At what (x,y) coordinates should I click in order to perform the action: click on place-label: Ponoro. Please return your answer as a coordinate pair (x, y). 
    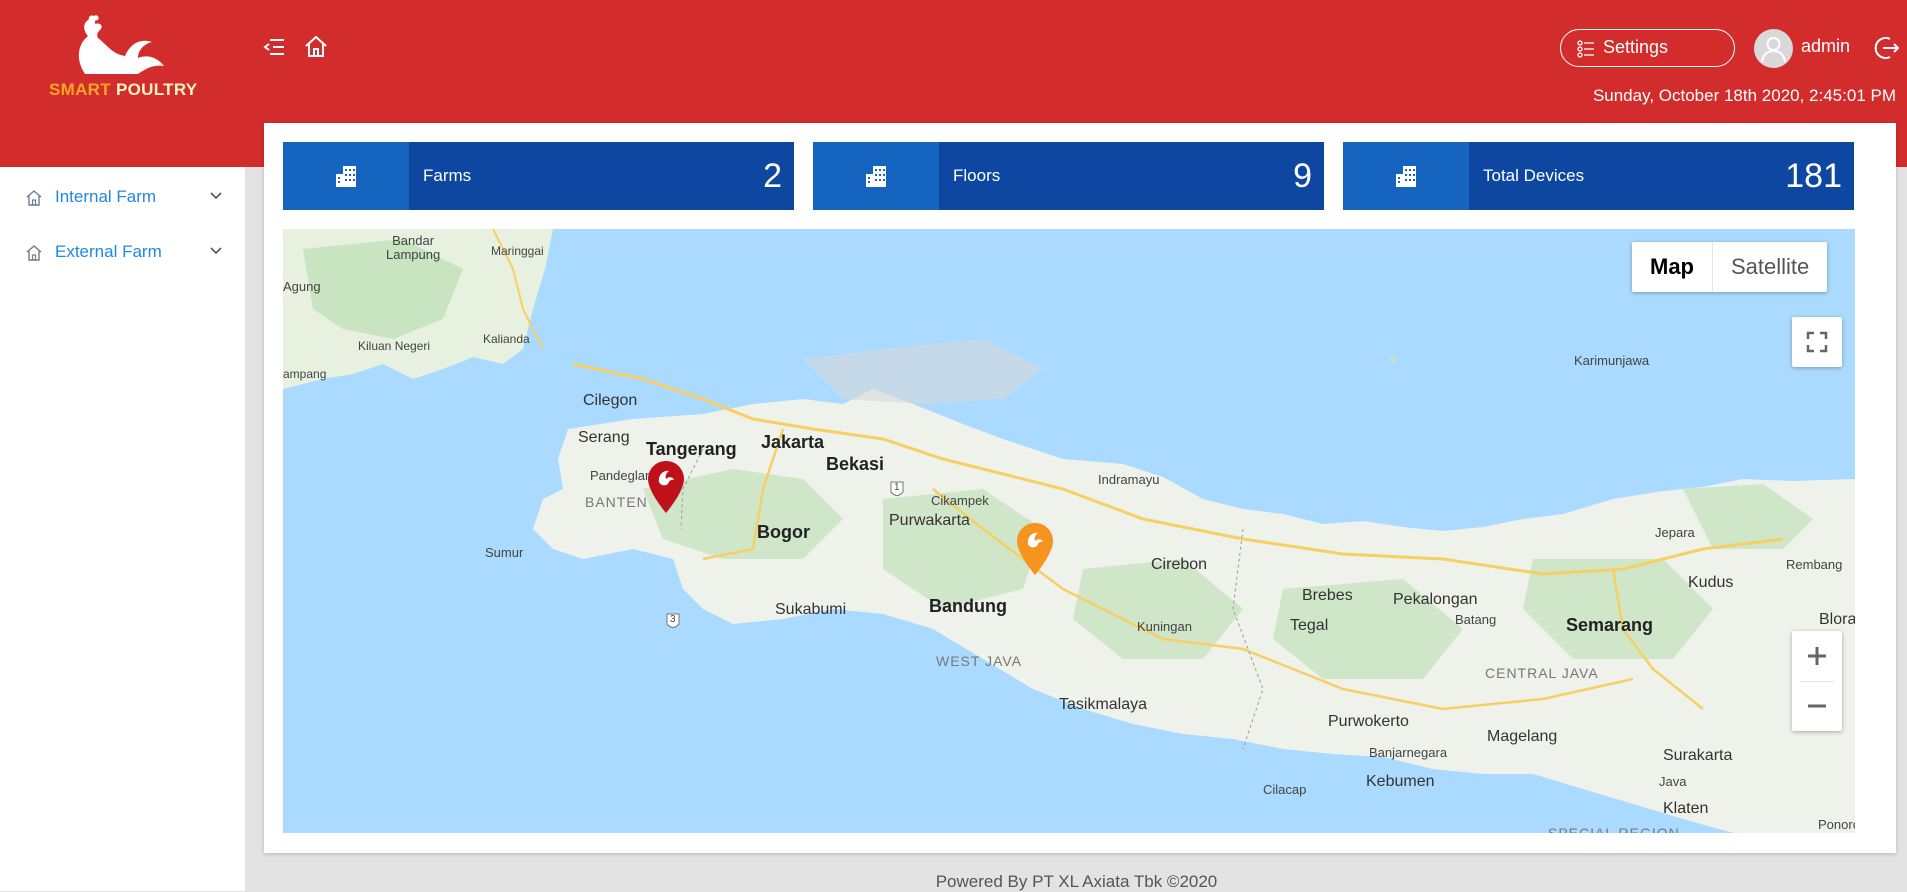
    Looking at the image, I should click on (1836, 824).